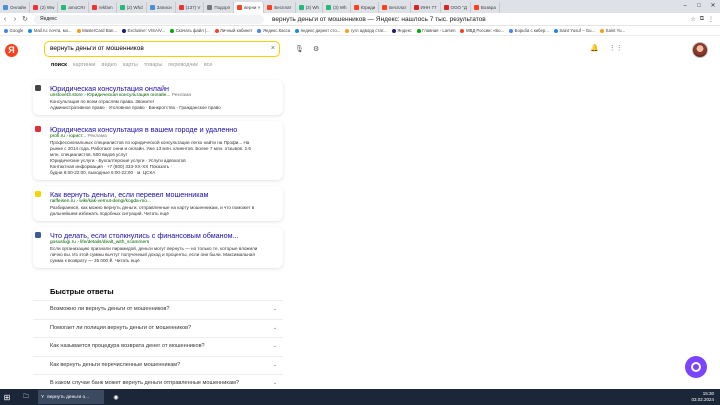 This screenshot has height=405, width=720. Describe the element at coordinates (696, 367) in the screenshot. I see `alice-assistant-button` at that location.